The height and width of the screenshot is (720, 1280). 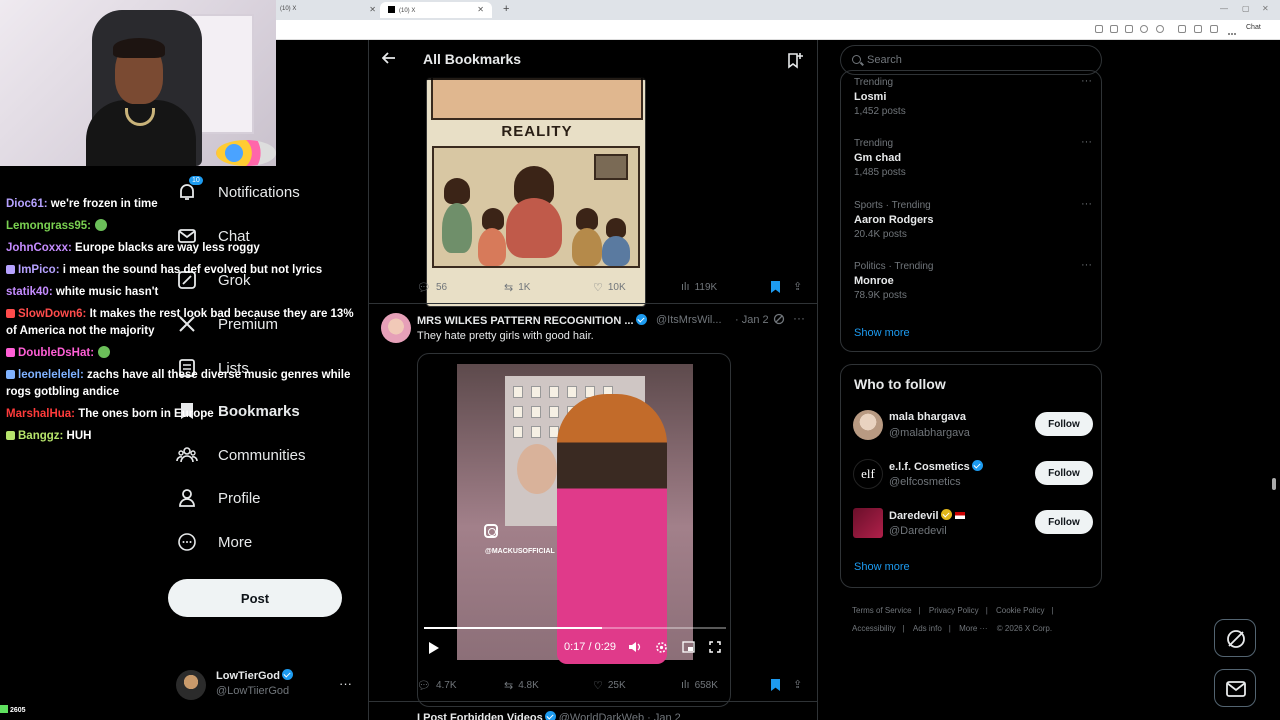 I want to click on copilot-chat-button: Chat, so click(x=1253, y=27).